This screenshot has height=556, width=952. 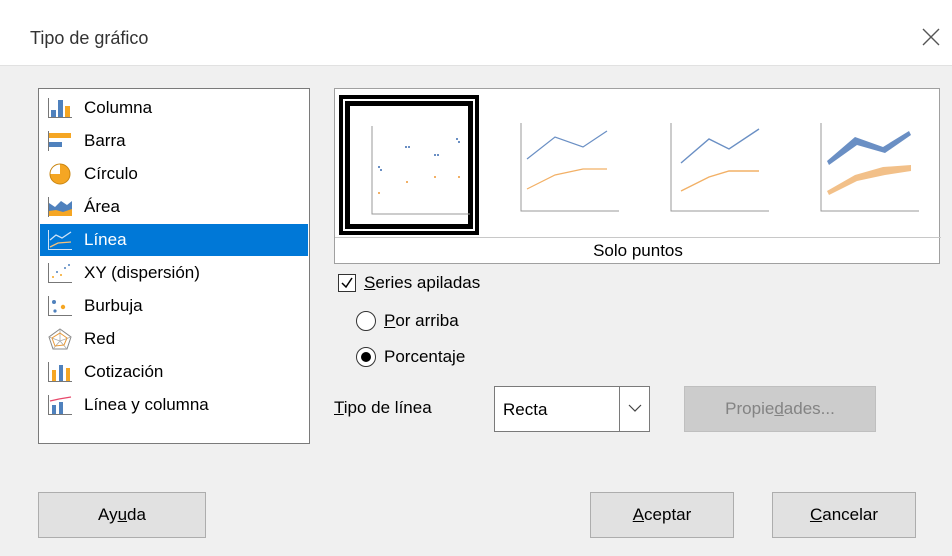 I want to click on chart-type-label: Línea, so click(x=105, y=239).